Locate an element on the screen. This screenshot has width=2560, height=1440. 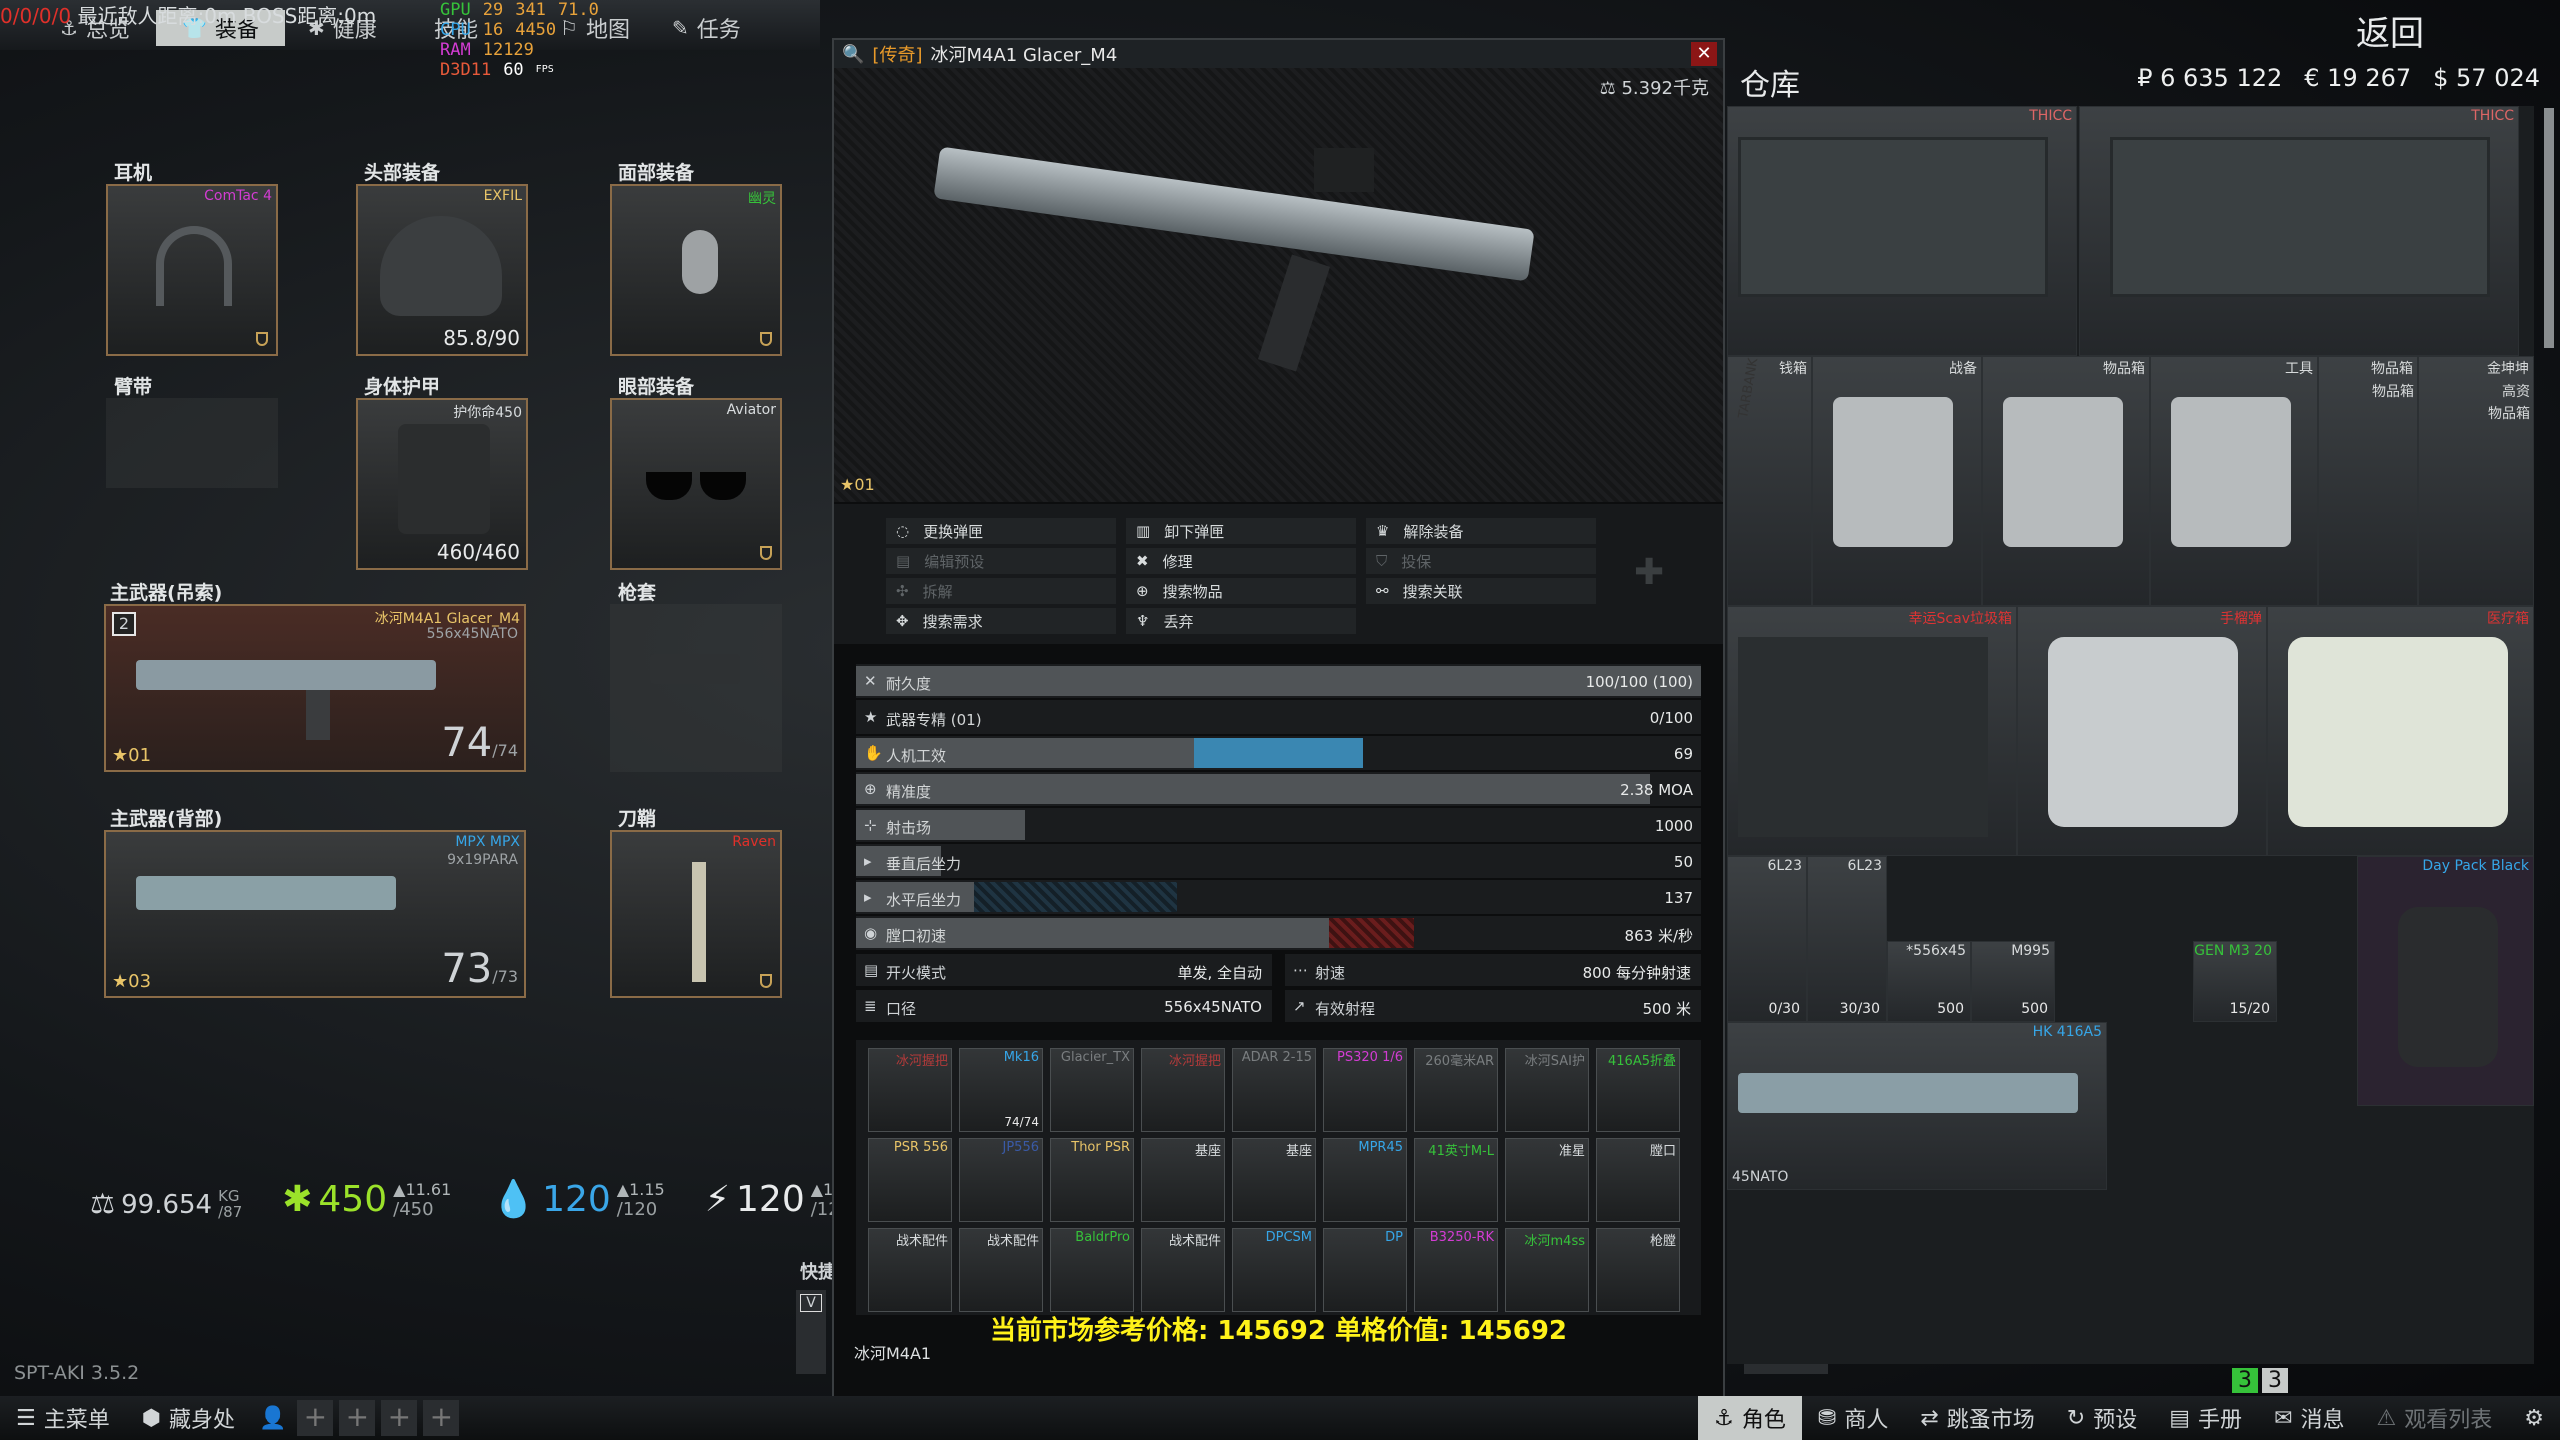
settings-button: ⚙ is located at coordinates (2534, 1418).